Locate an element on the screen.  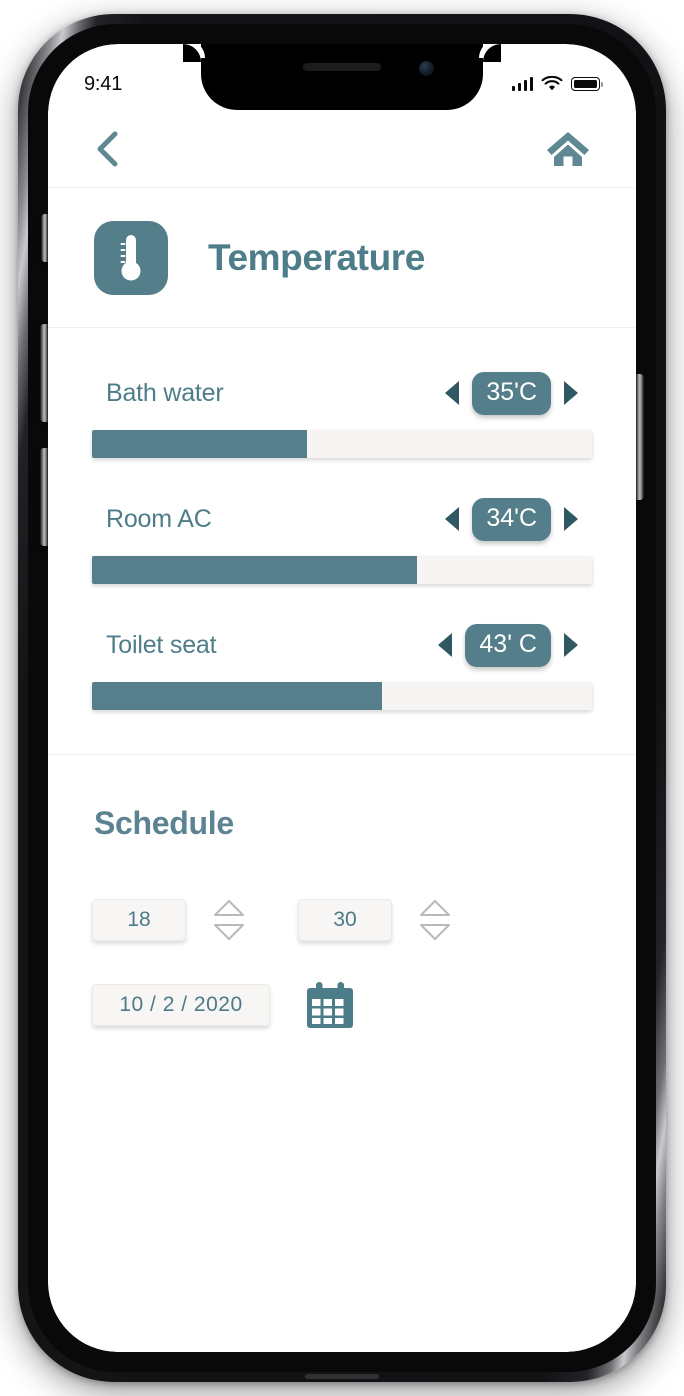
date-row: 10 / 2 / 2020 is located at coordinates (342, 1005).